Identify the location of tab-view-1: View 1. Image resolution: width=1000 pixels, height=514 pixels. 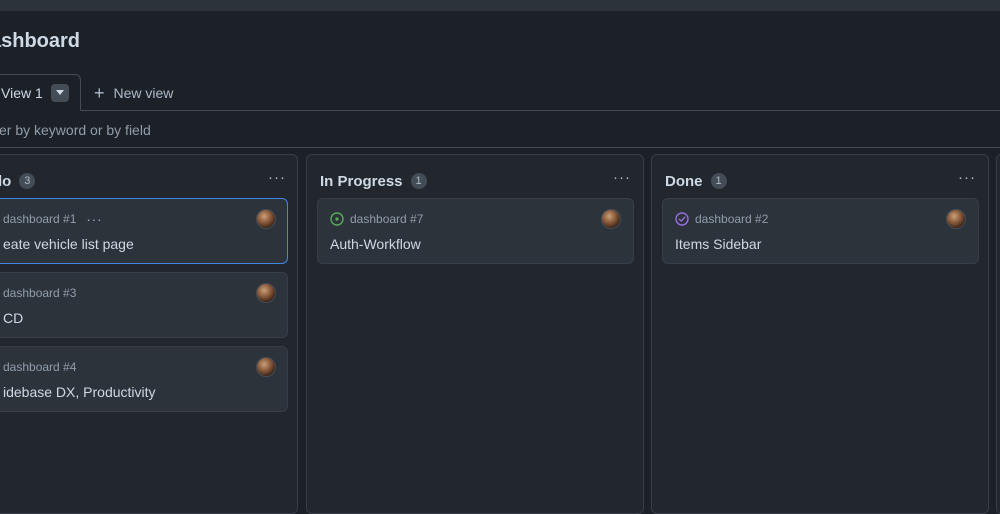
(40, 92).